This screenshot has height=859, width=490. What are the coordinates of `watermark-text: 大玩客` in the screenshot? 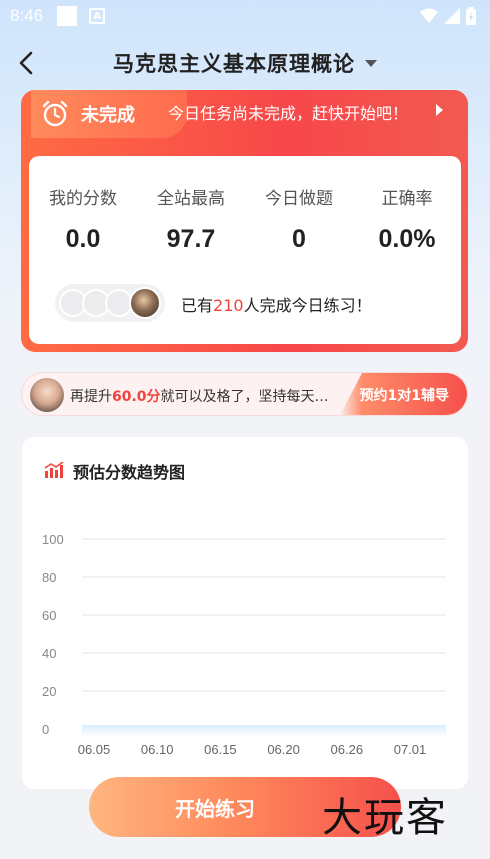 It's located at (385, 818).